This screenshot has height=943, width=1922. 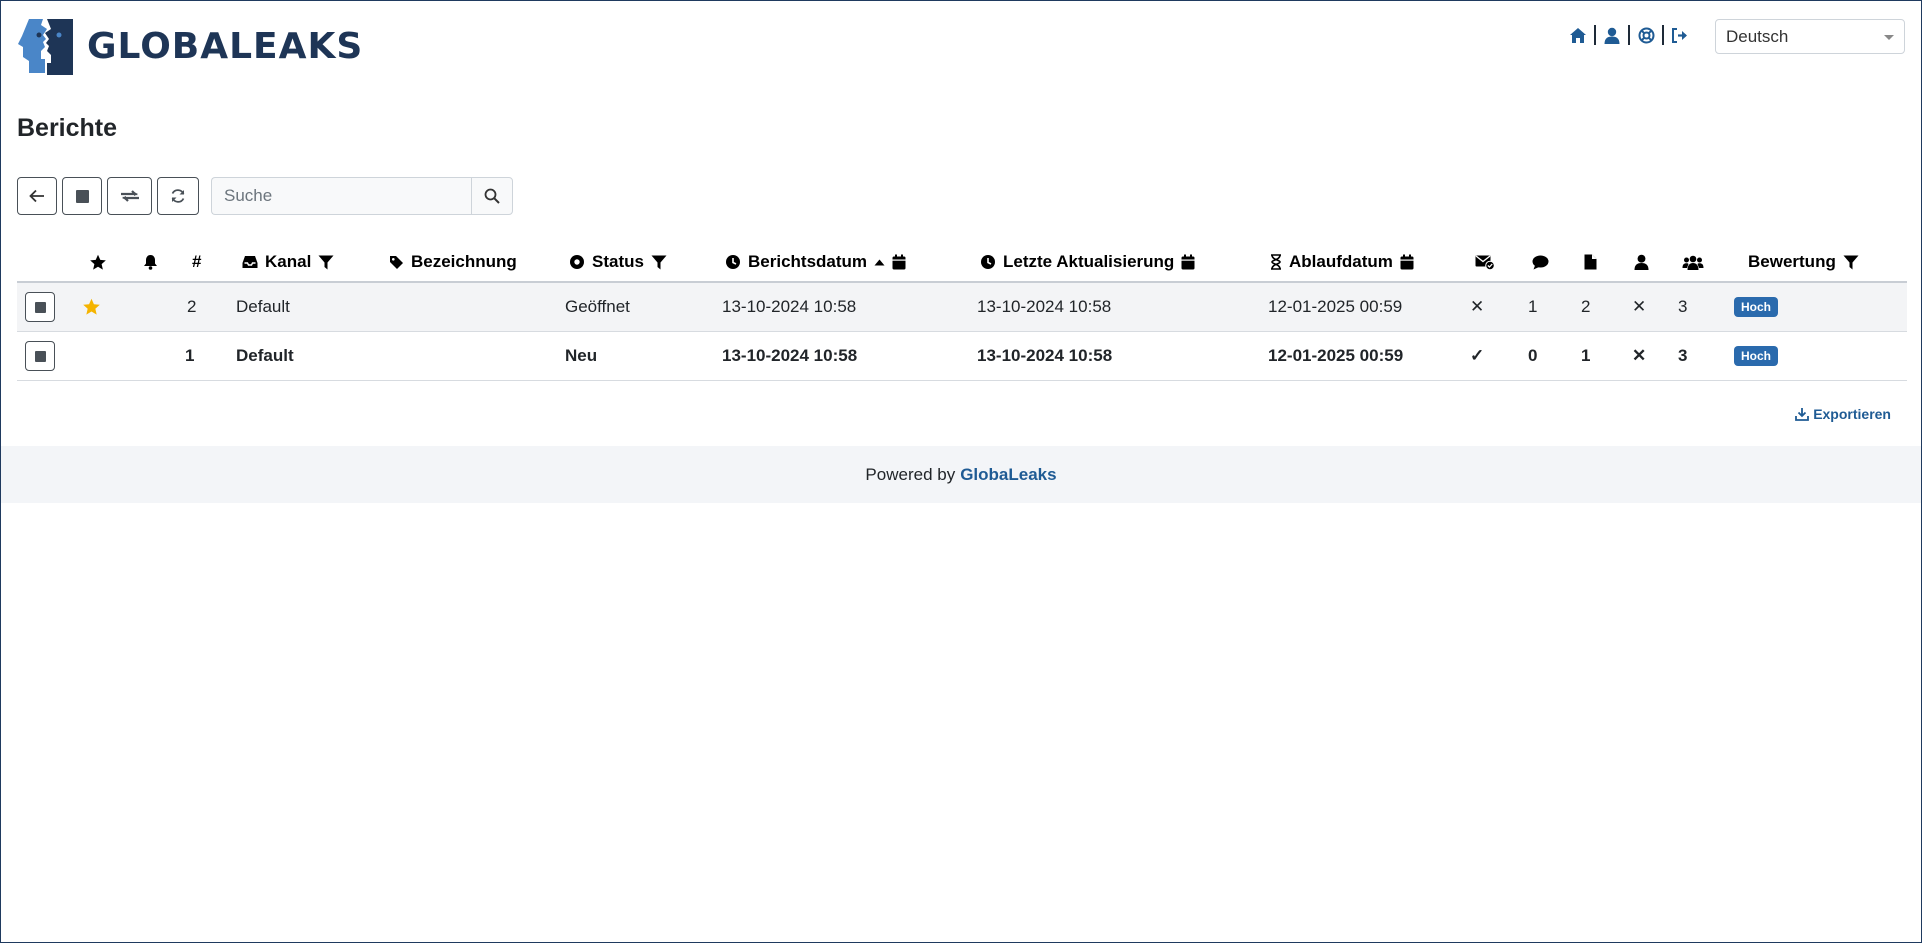 I want to click on toolbar, so click(x=265, y=196).